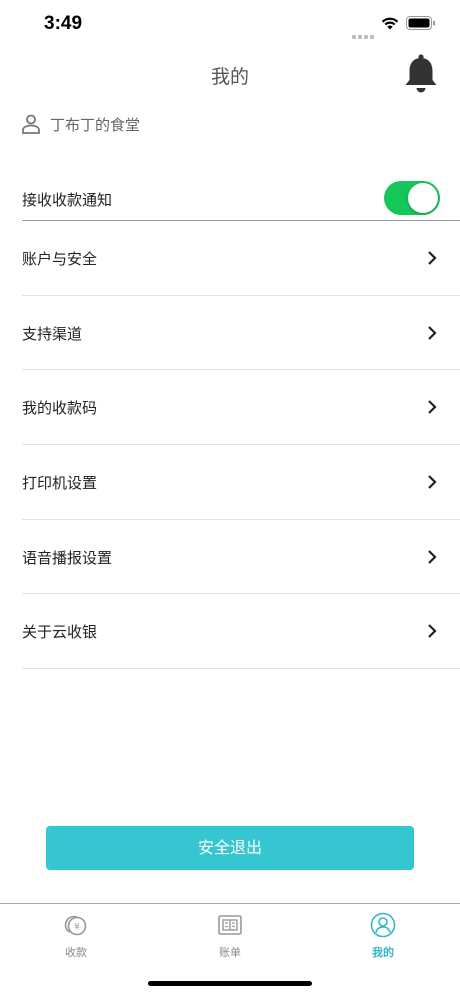 This screenshot has height=996, width=460. What do you see at coordinates (230, 848) in the screenshot?
I see `logout-button: 安全退出` at bounding box center [230, 848].